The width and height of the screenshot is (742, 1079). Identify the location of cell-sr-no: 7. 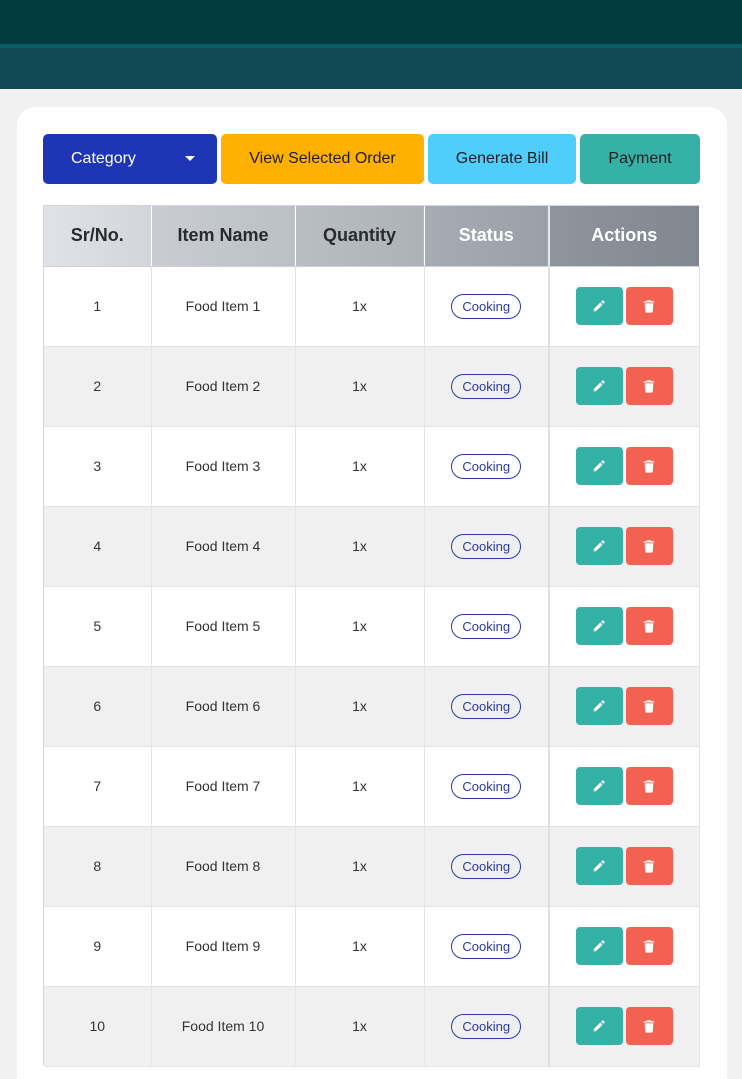
(98, 786).